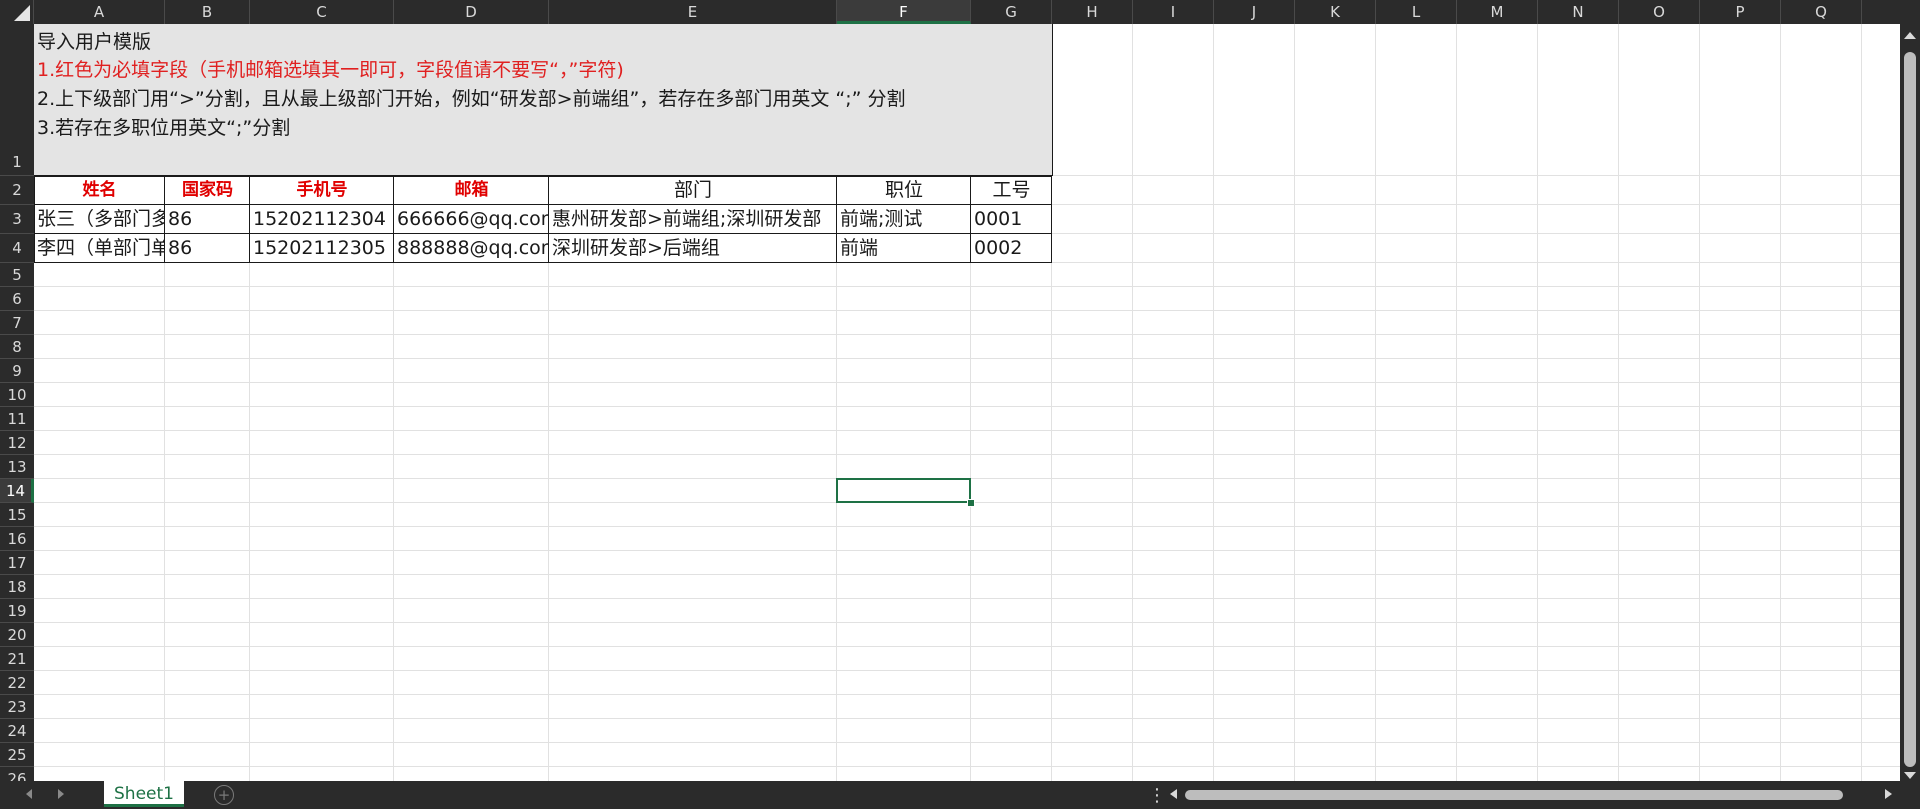 This screenshot has height=809, width=1920. What do you see at coordinates (471, 219) in the screenshot?
I see `table-cell: 666666@qq.com` at bounding box center [471, 219].